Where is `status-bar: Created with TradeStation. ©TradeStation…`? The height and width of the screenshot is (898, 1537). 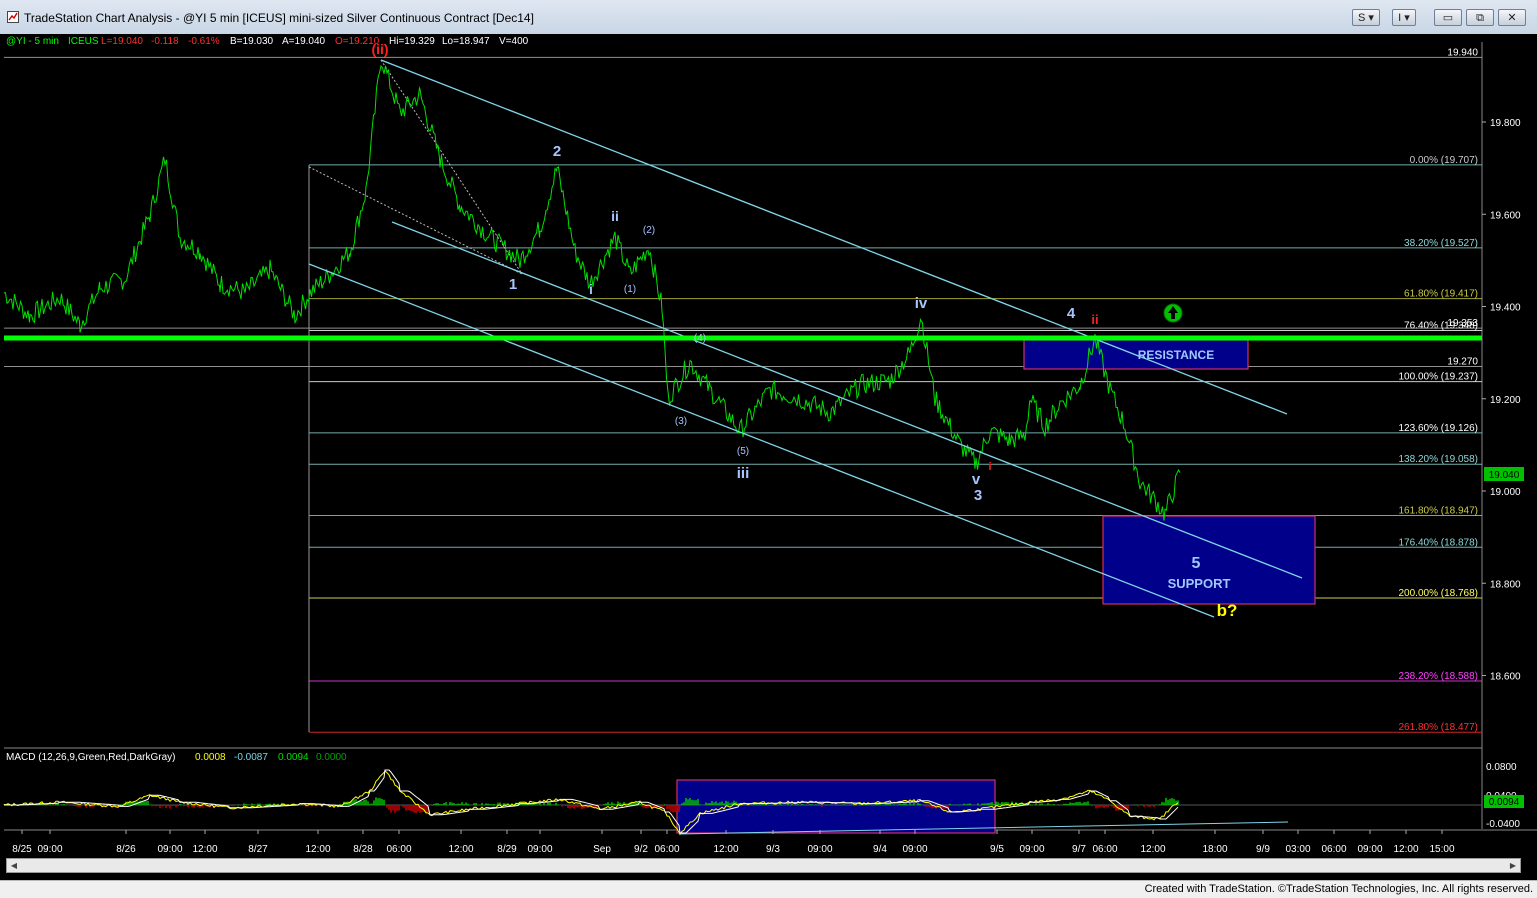 status-bar: Created with TradeStation. ©TradeStation… is located at coordinates (768, 889).